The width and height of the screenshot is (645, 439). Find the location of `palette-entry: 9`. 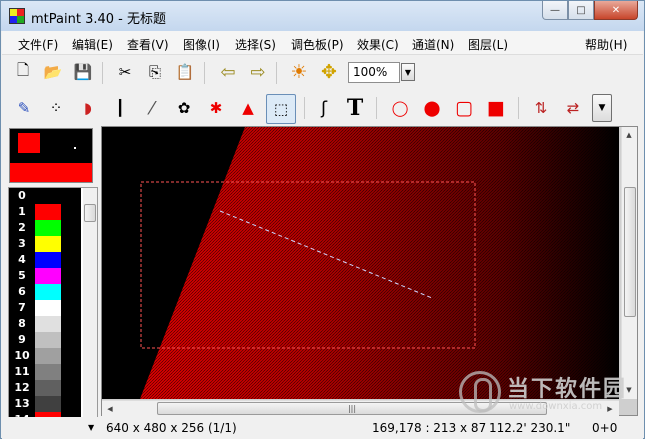

palette-entry: 9 is located at coordinates (45, 340).